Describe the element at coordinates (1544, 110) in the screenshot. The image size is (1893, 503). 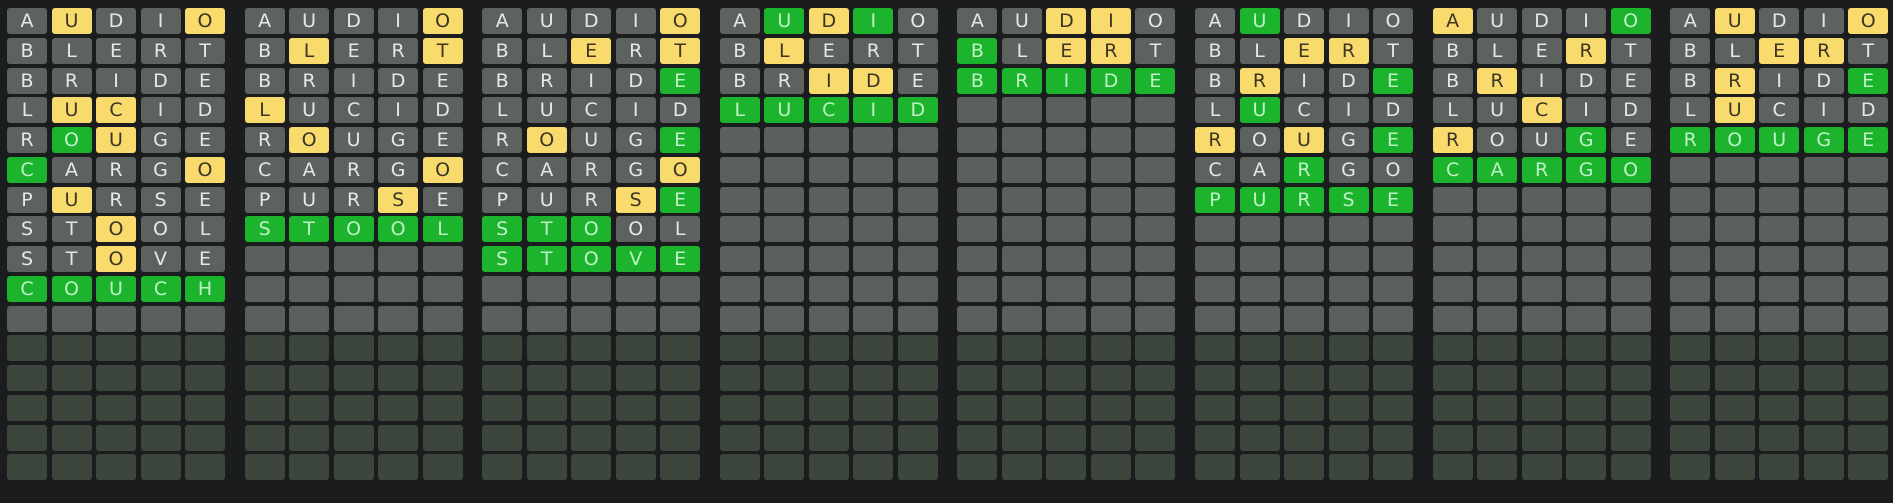
I see `guess-row: LUCID` at that location.